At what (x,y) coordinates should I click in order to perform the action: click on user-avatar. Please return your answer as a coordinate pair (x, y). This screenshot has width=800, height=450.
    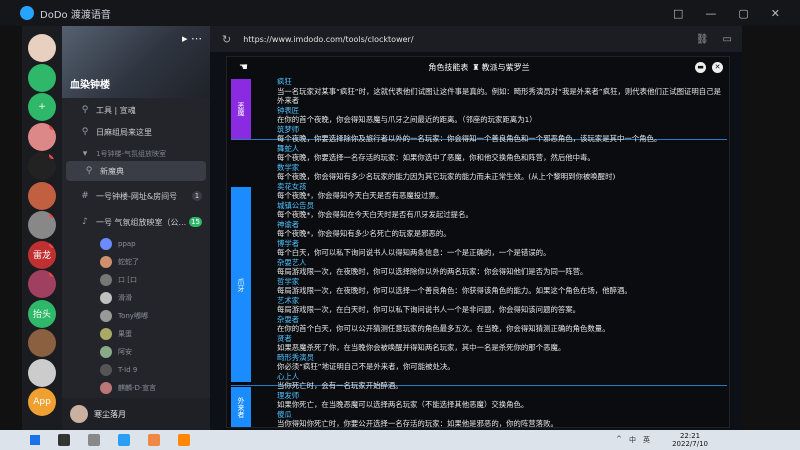
    Looking at the image, I should click on (79, 414).